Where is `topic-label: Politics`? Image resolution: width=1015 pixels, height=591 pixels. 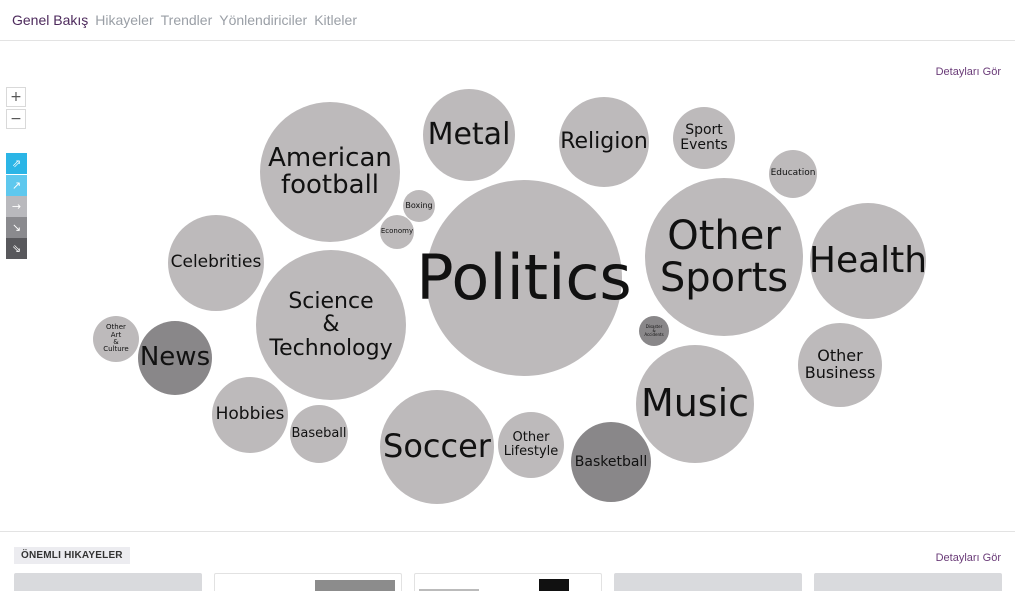
topic-label: Politics is located at coordinates (524, 278).